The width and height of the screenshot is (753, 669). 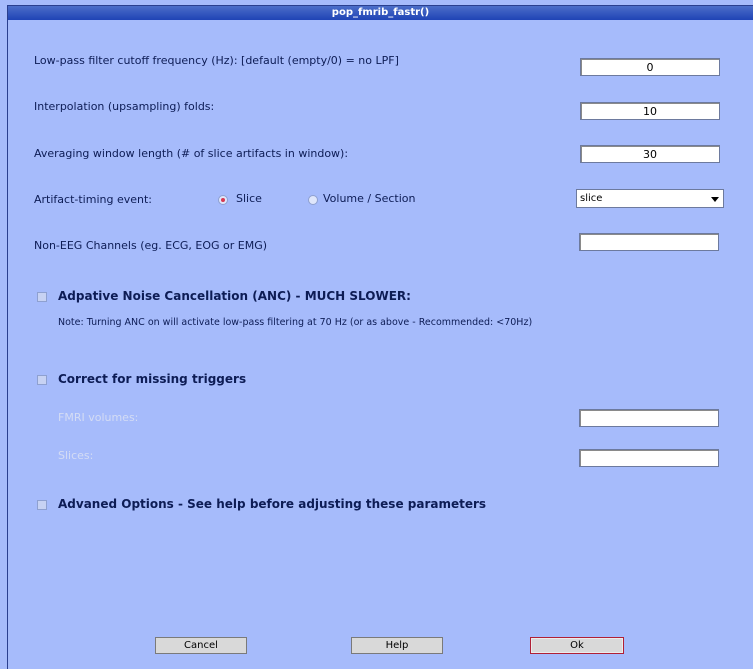 I want to click on window-left-border, so click(x=7, y=337).